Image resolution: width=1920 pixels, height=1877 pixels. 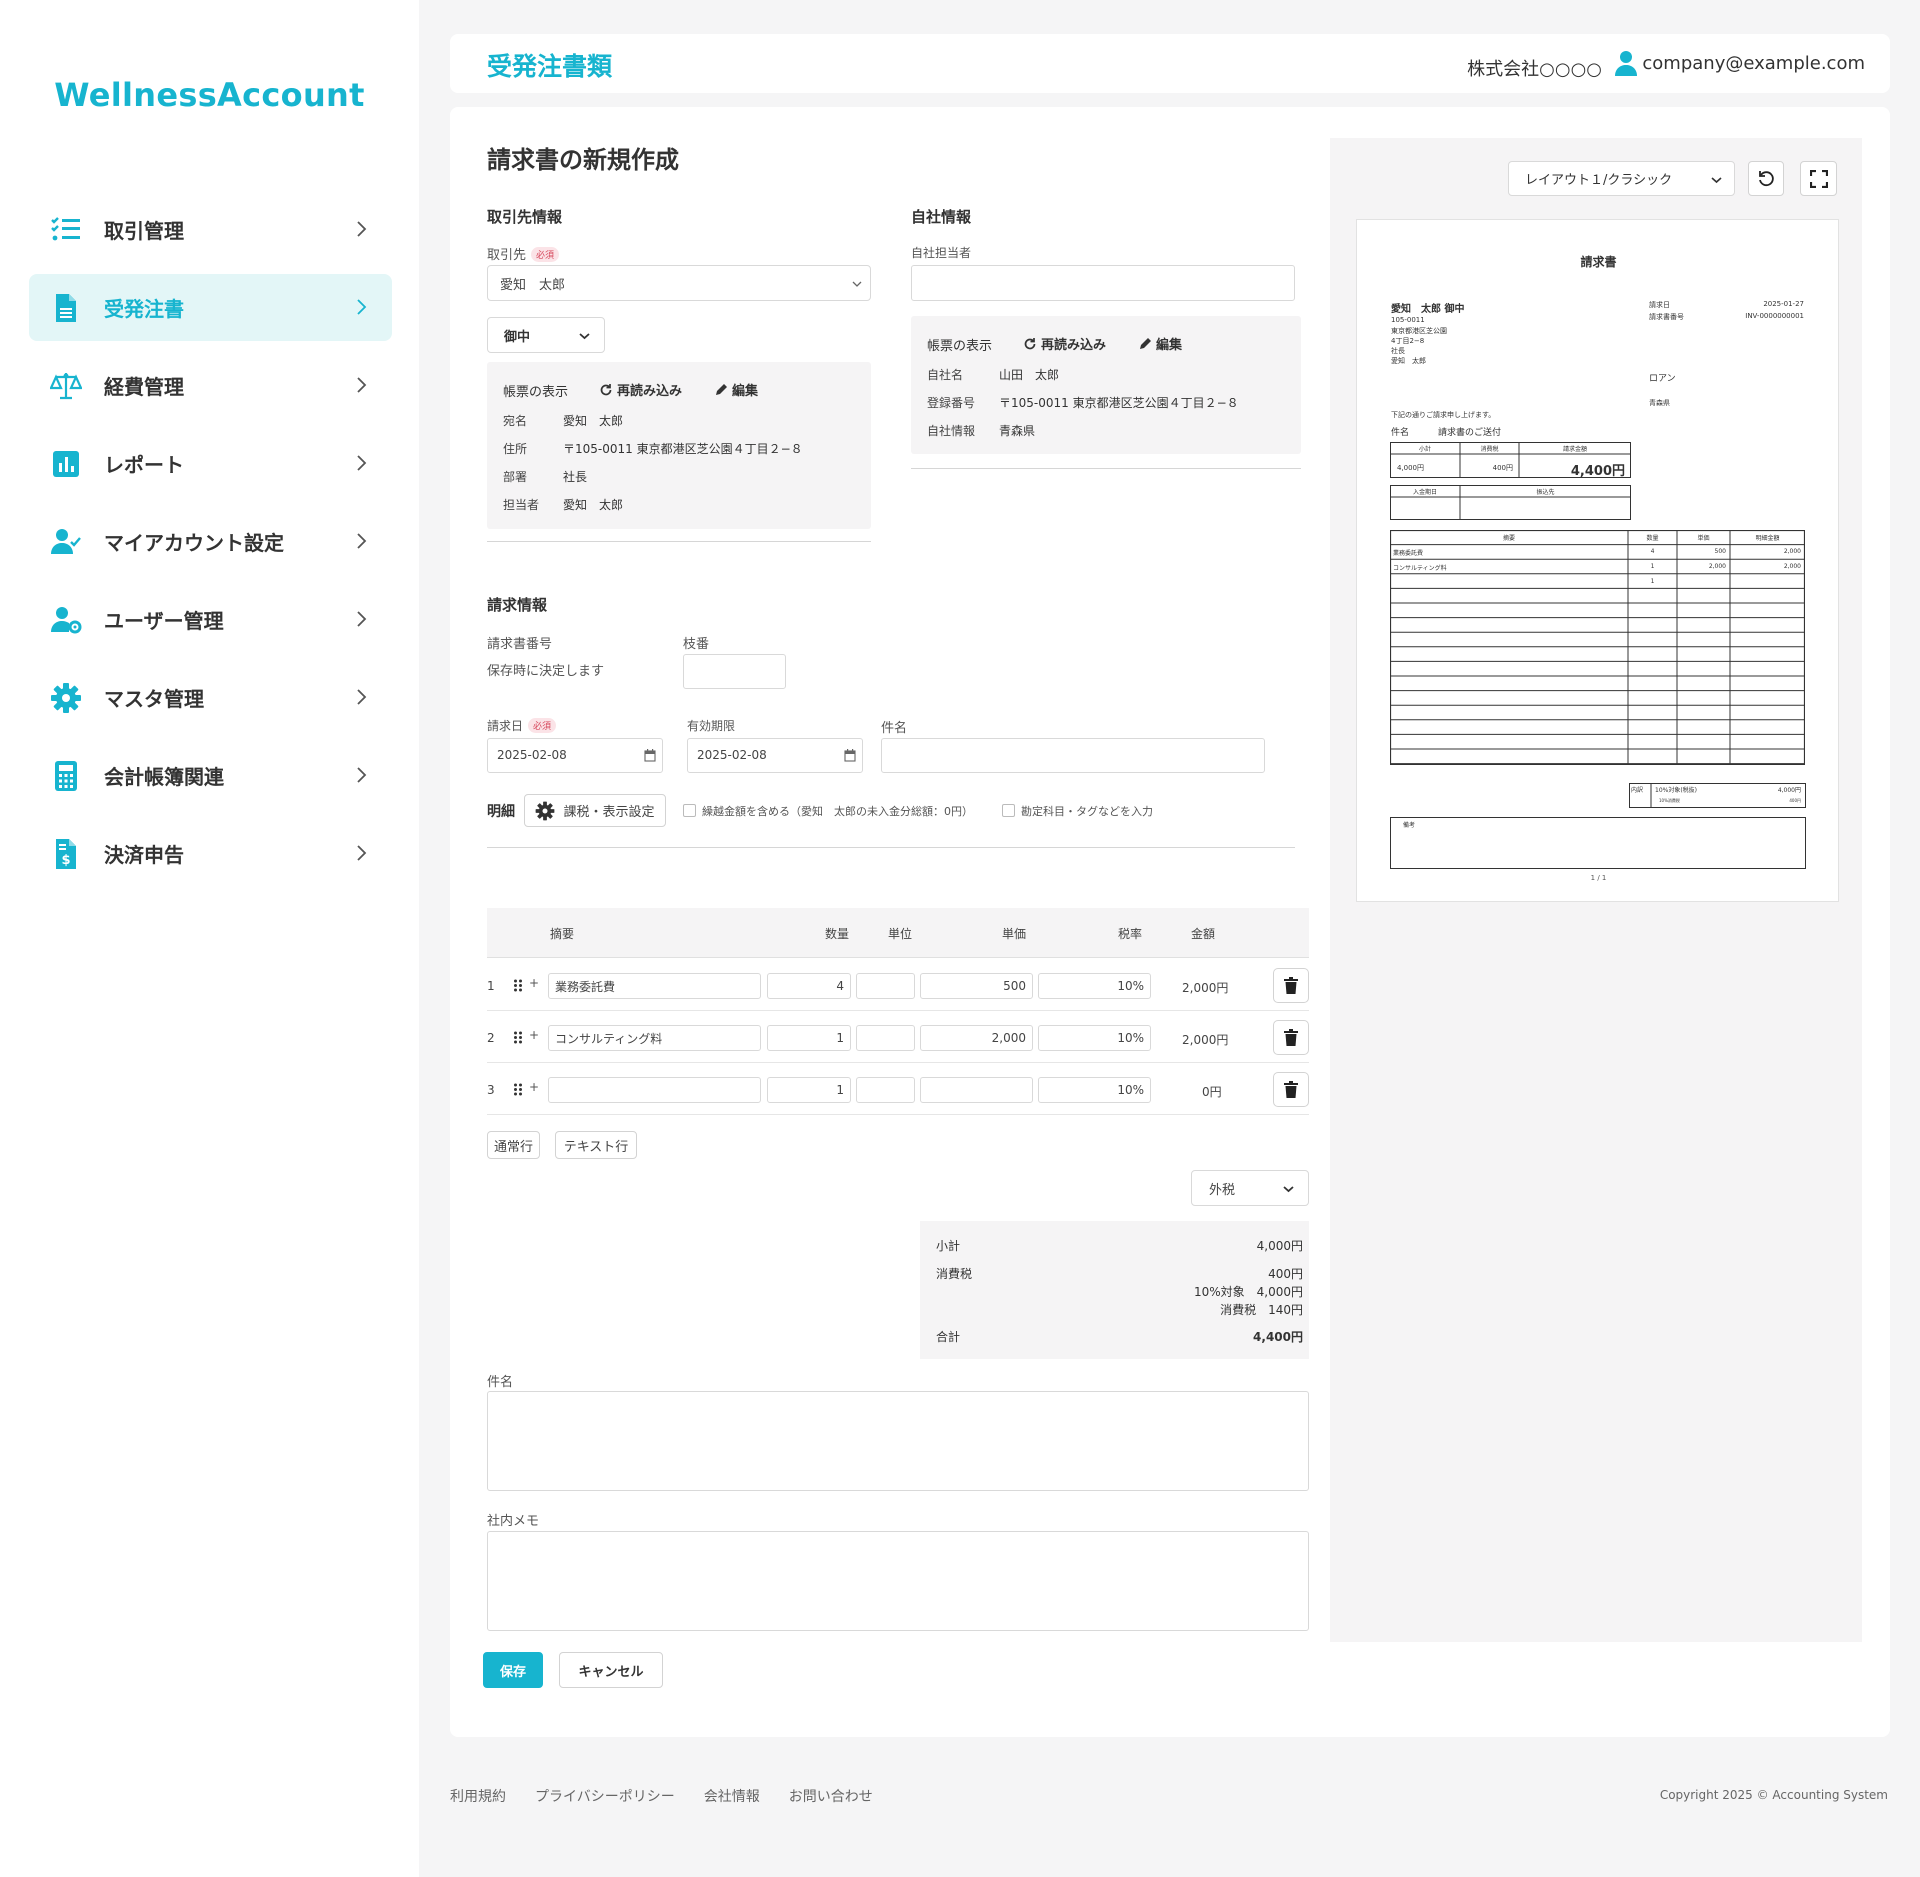 What do you see at coordinates (948, 1337) in the screenshot?
I see `total-label: 合計` at bounding box center [948, 1337].